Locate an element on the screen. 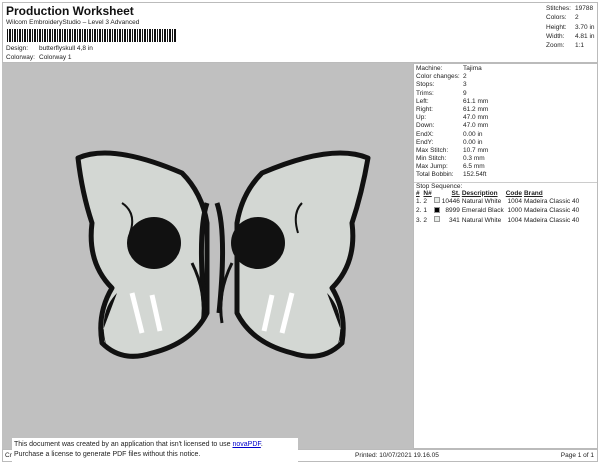  detail-value: 61.1 mm is located at coordinates (476, 101).